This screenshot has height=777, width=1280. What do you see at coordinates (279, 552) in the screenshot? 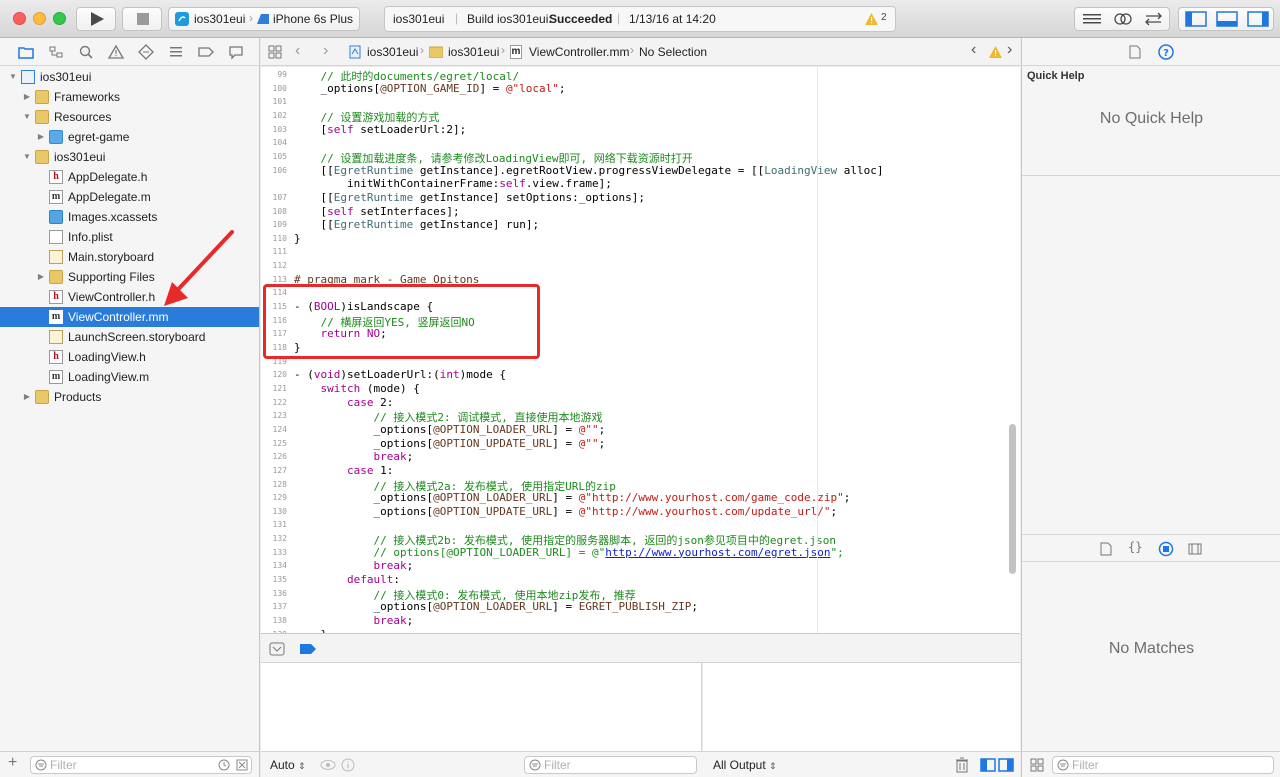
I see `line-number: 133` at bounding box center [279, 552].